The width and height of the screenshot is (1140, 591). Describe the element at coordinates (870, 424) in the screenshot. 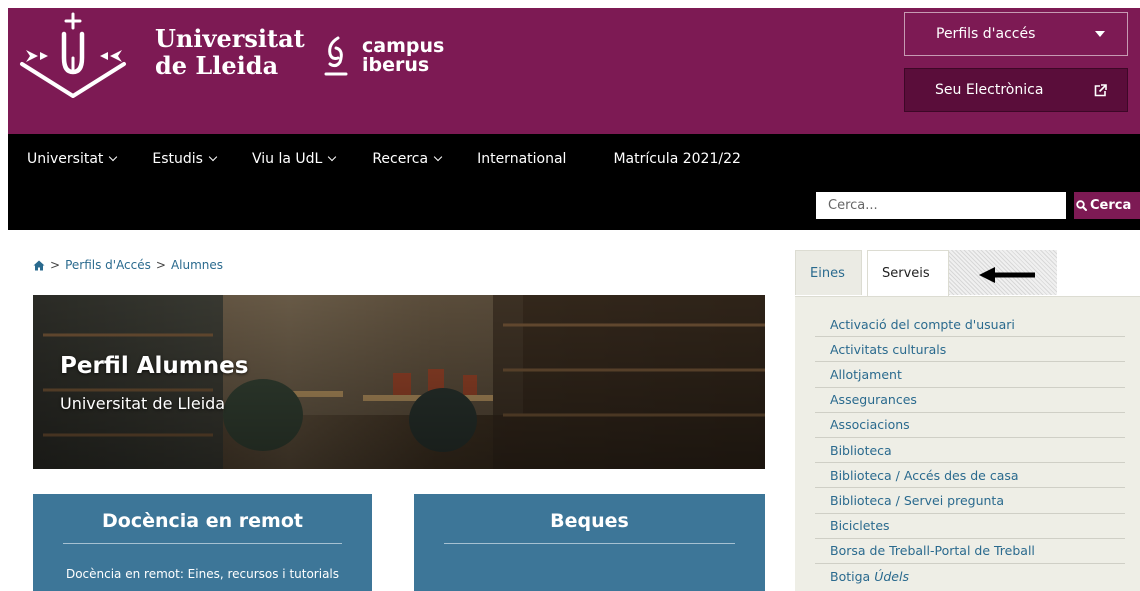

I see `service-link: Associacions` at that location.